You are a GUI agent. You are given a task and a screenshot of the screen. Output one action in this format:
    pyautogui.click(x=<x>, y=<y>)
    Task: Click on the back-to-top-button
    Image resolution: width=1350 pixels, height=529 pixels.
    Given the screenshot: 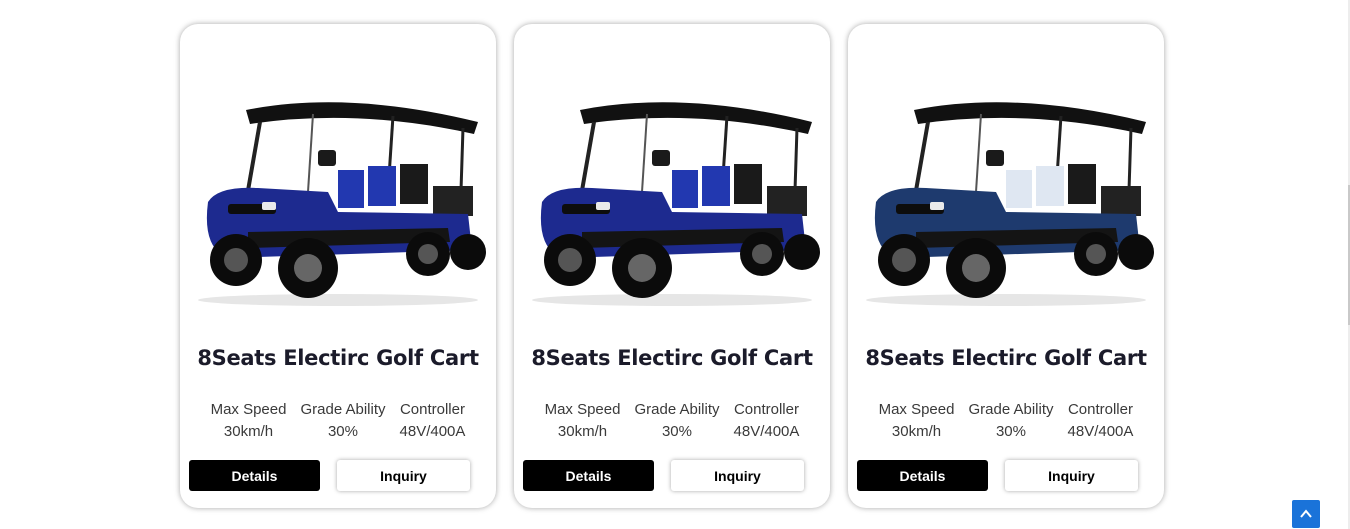 What is the action you would take?
    pyautogui.click(x=1306, y=514)
    